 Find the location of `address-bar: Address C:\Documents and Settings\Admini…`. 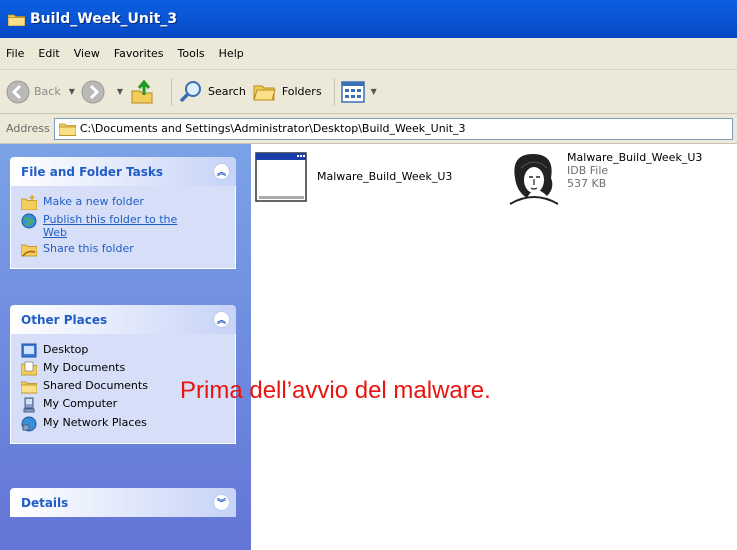

address-bar: Address C:\Documents and Settings\Admini… is located at coordinates (368, 129).